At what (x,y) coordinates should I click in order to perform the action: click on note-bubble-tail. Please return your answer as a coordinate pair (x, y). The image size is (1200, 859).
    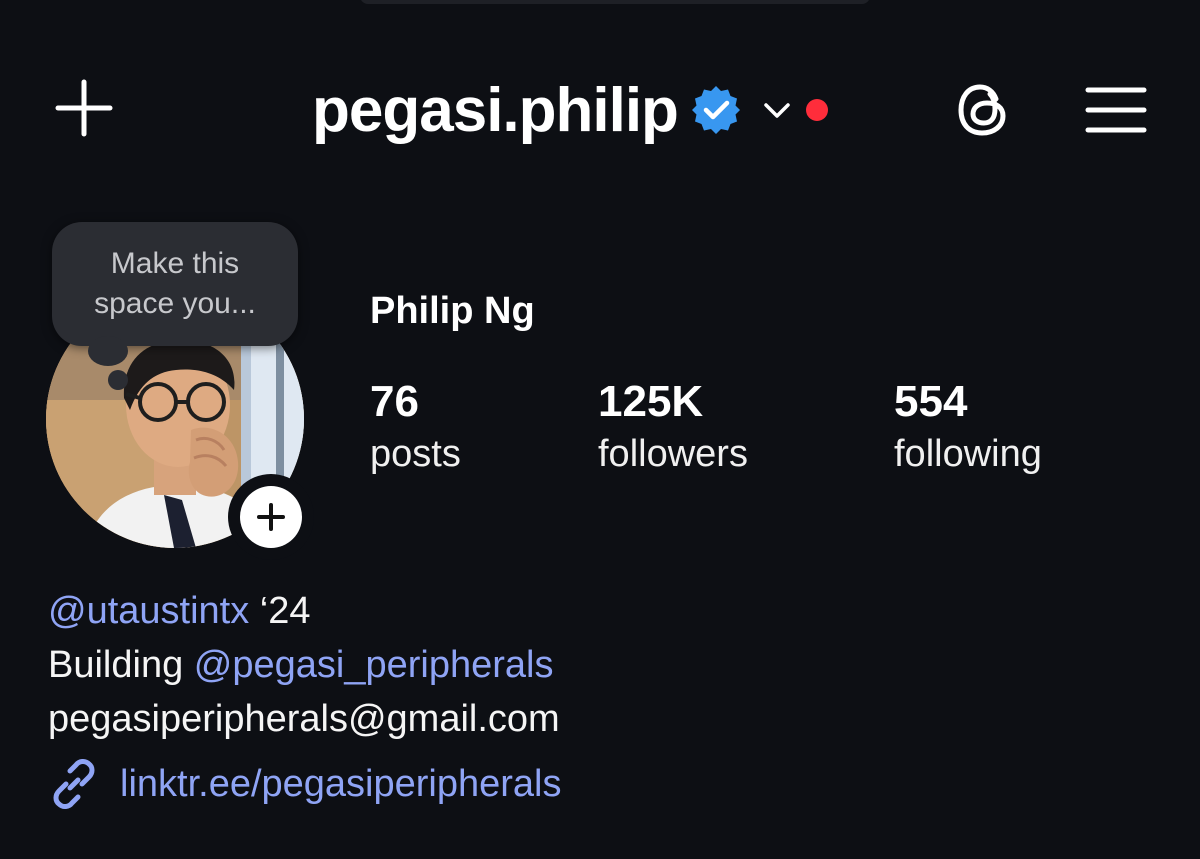
    Looking at the image, I should click on (108, 351).